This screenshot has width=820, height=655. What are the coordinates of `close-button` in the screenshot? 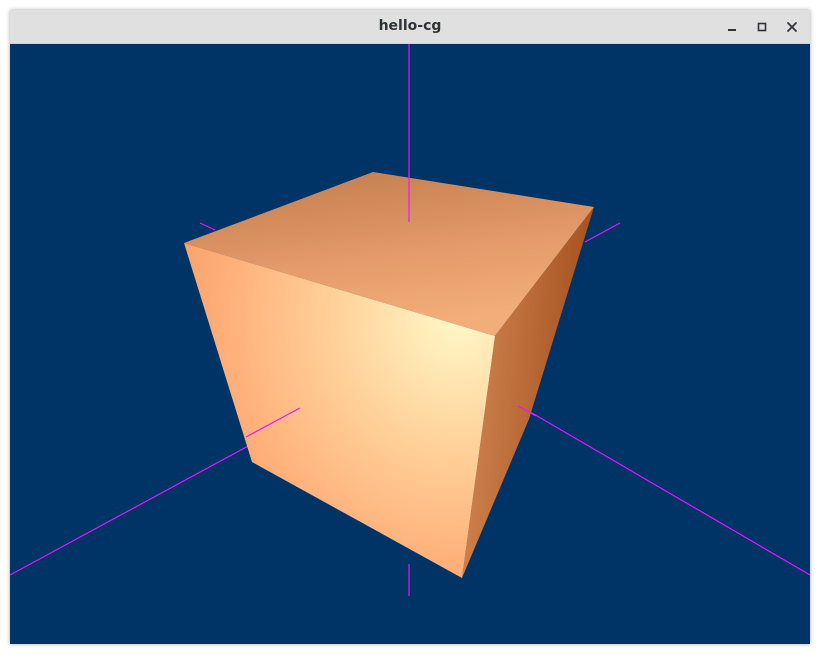 It's located at (792, 27).